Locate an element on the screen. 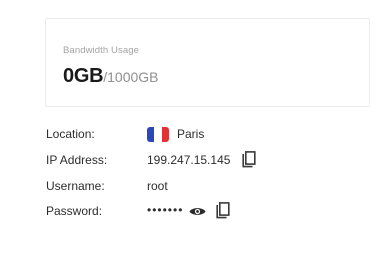  location-value: Paris is located at coordinates (191, 134).